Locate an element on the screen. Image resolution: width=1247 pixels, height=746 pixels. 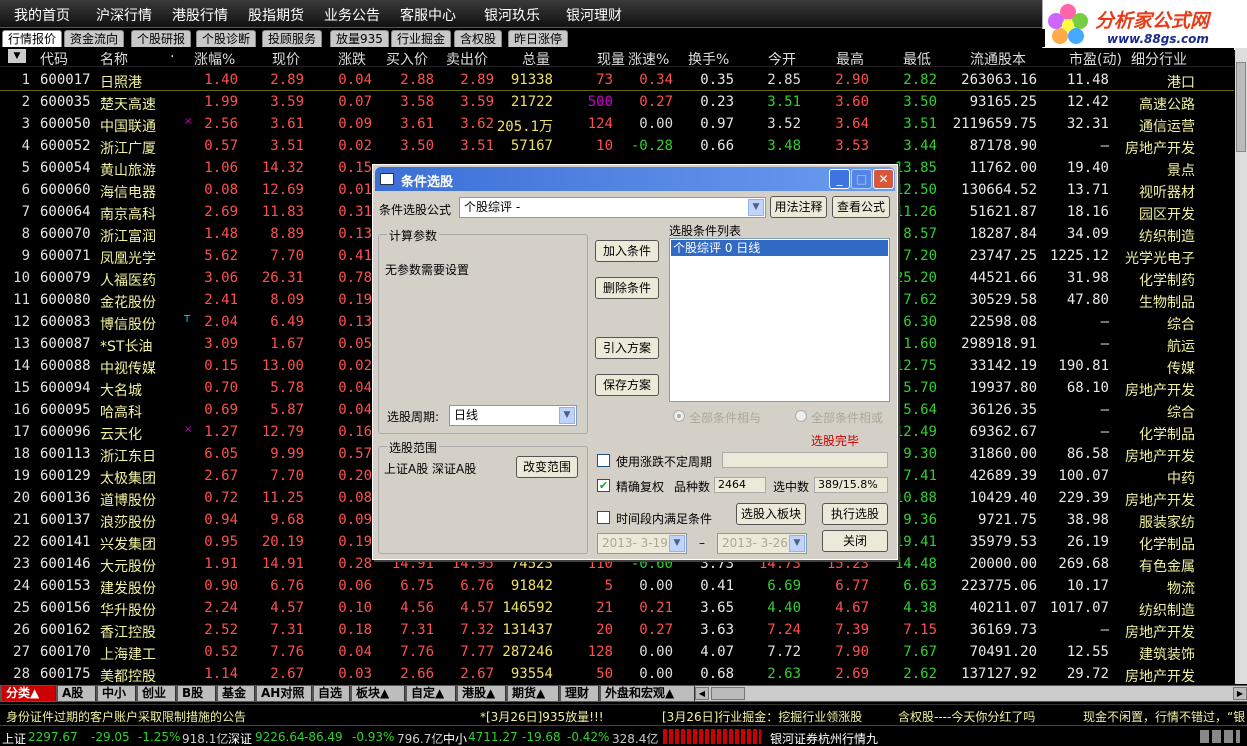
column-header: 市盈(动) is located at coordinates (1095, 59).